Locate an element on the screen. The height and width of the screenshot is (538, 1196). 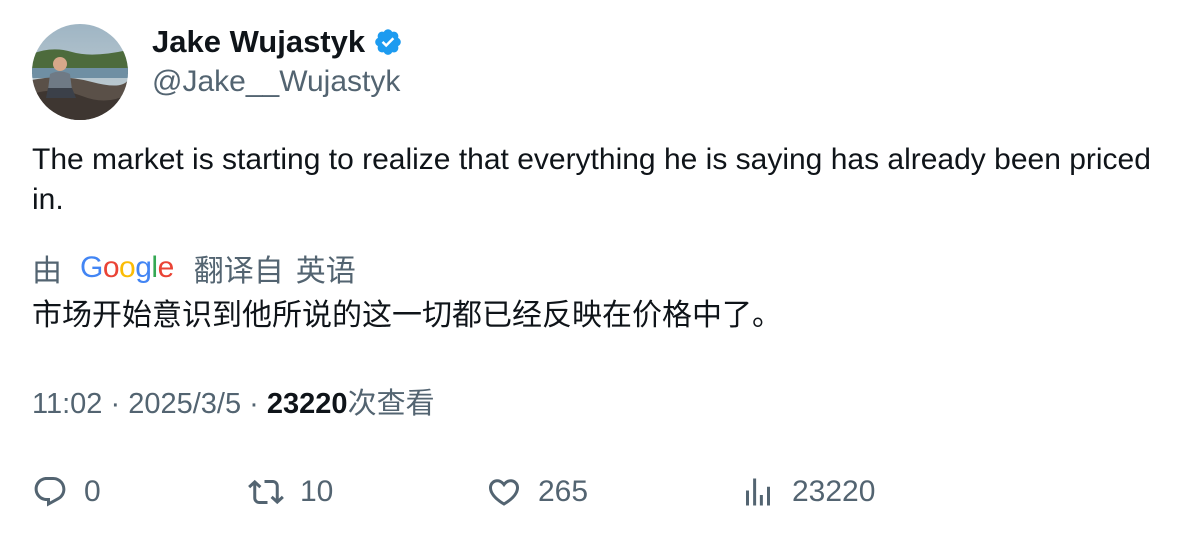
translated-by-label: 由 is located at coordinates (47, 271).